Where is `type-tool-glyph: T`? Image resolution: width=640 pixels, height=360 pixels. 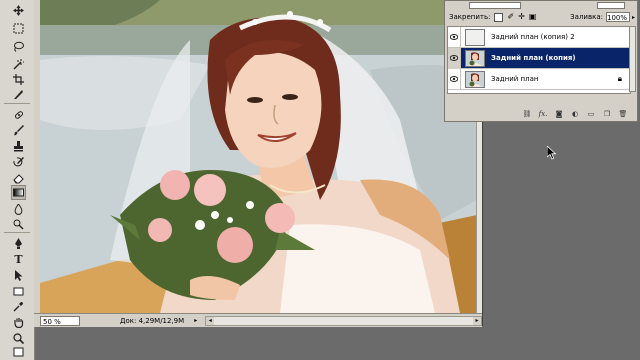
type-tool-glyph: T is located at coordinates (18, 259).